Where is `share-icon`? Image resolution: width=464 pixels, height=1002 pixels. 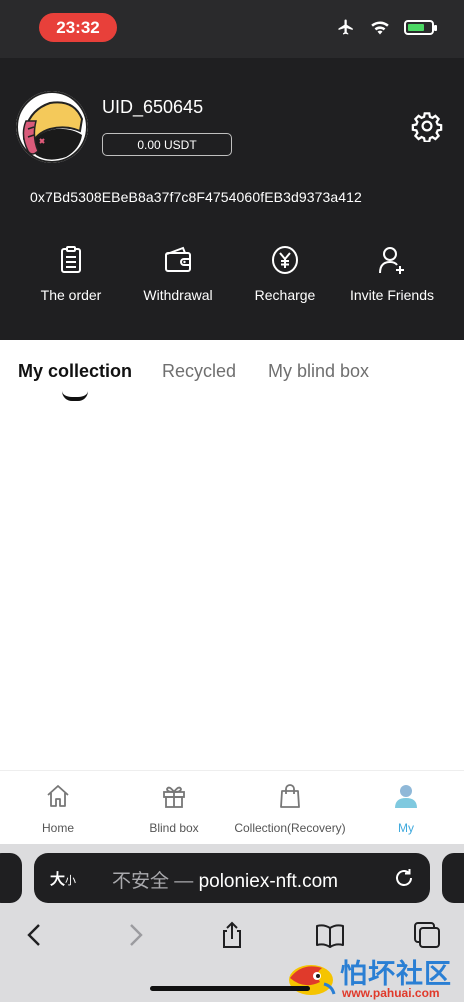 share-icon is located at coordinates (232, 935).